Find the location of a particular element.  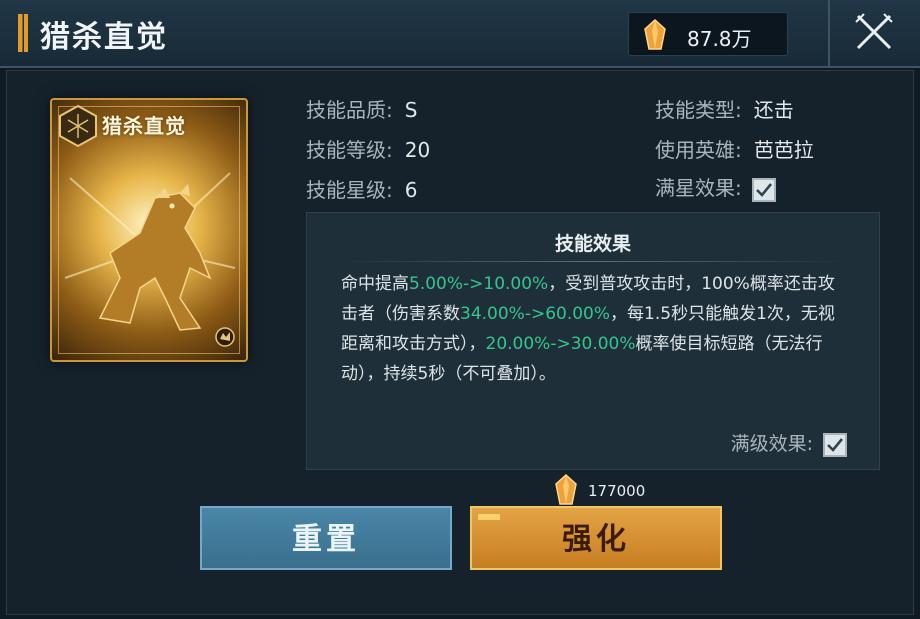

skill-level-label: 技能等级: is located at coordinates (349, 150).